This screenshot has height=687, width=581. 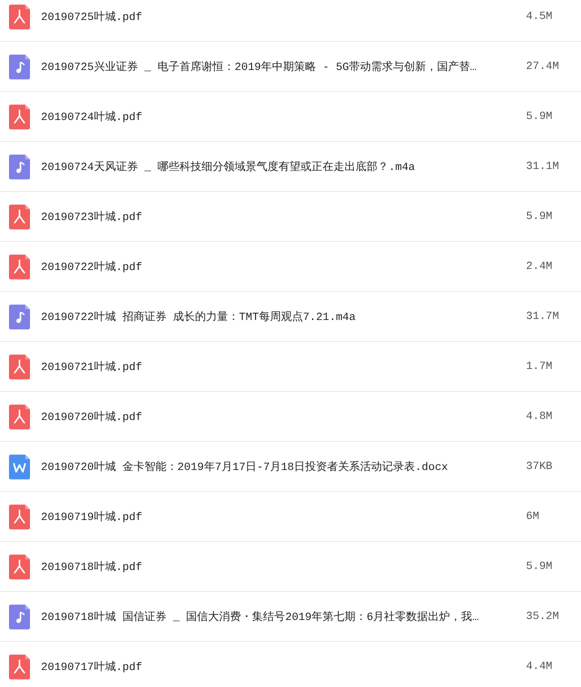 I want to click on file-row: 20190722叶城.pdf 2.4M, so click(x=290, y=267).